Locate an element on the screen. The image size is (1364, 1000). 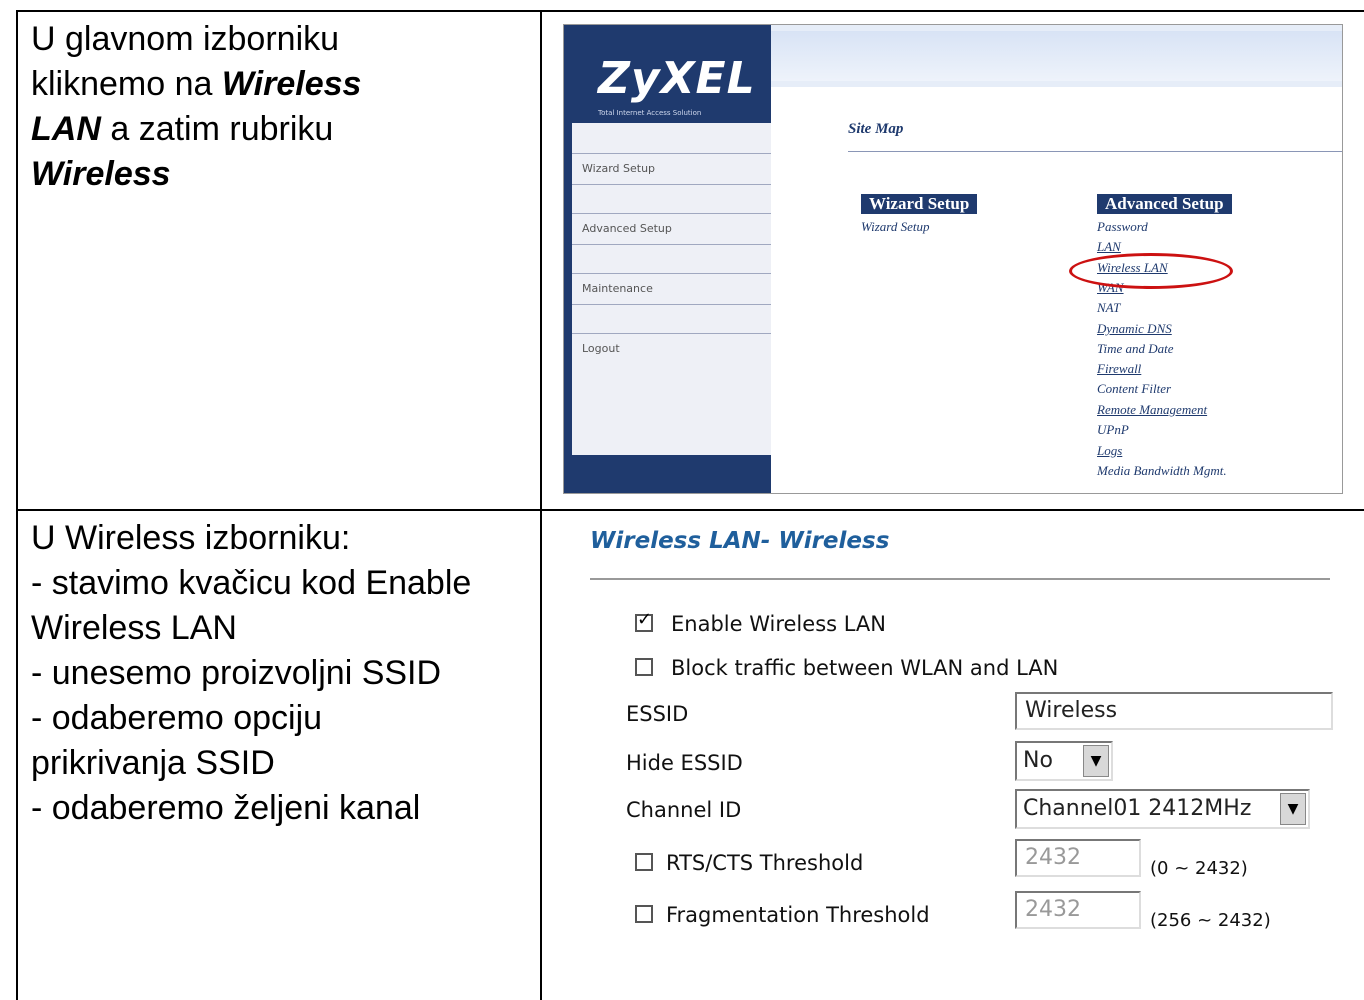
zyxel-topbar-gradient is located at coordinates (1056, 56).